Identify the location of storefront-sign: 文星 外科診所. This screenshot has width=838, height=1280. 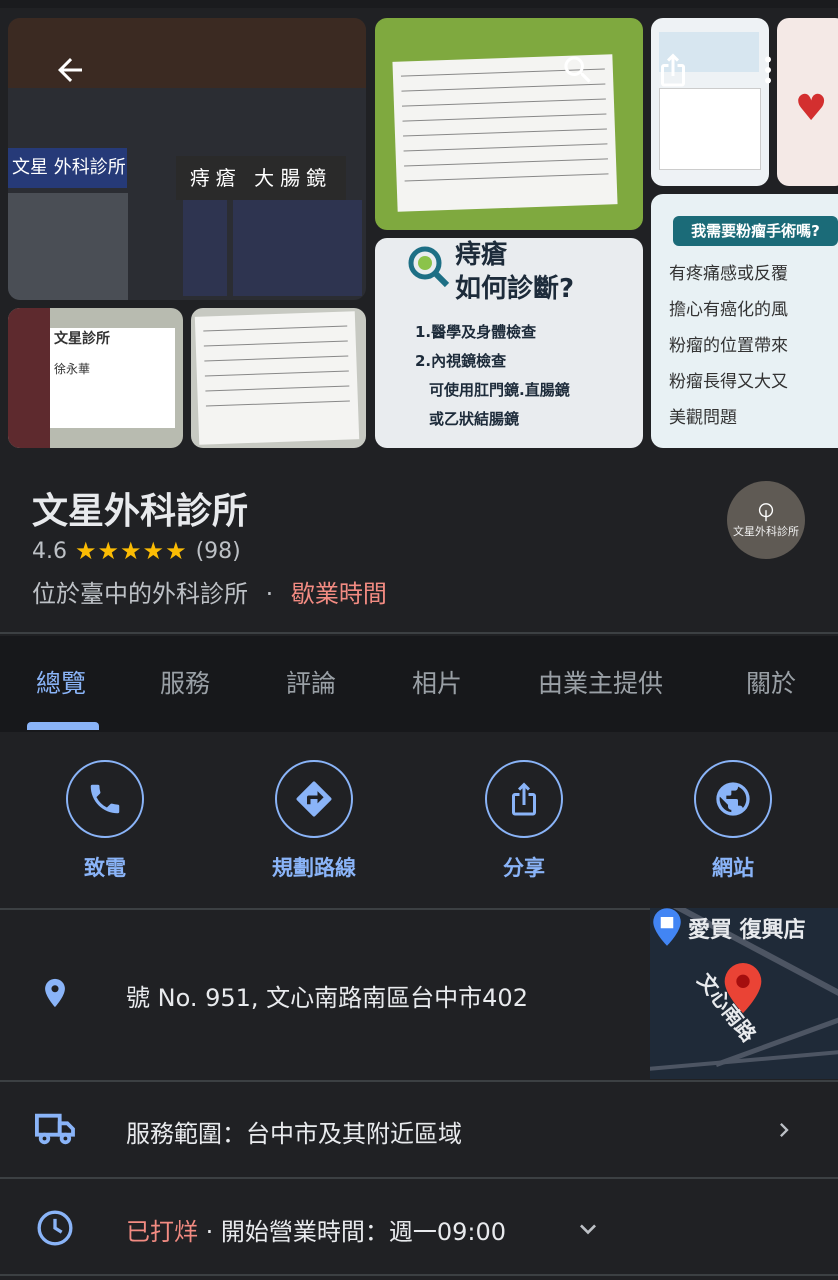
(67, 168).